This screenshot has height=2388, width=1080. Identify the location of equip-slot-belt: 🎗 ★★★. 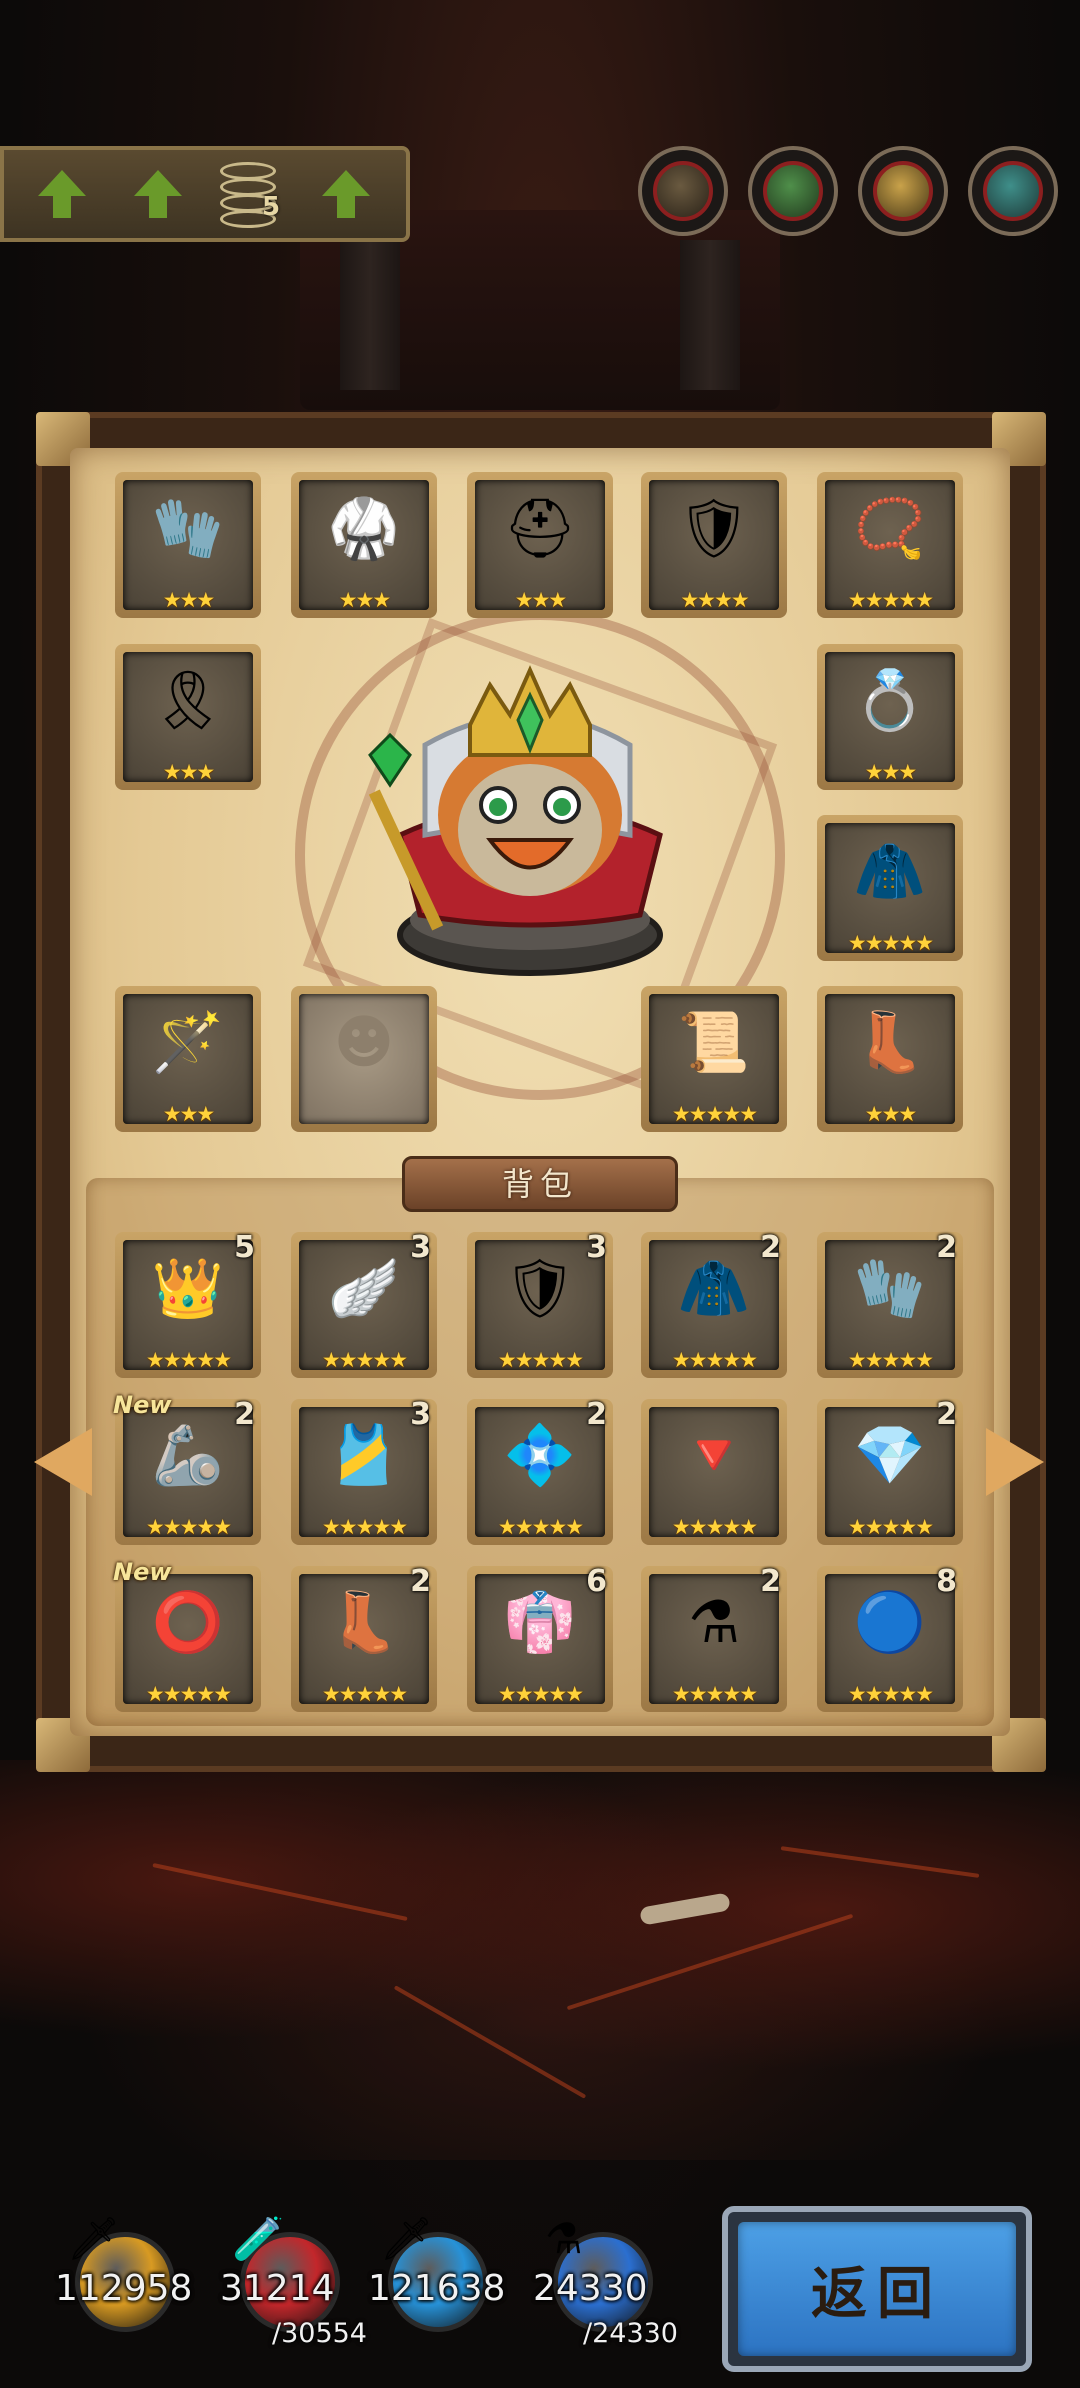
(188, 717).